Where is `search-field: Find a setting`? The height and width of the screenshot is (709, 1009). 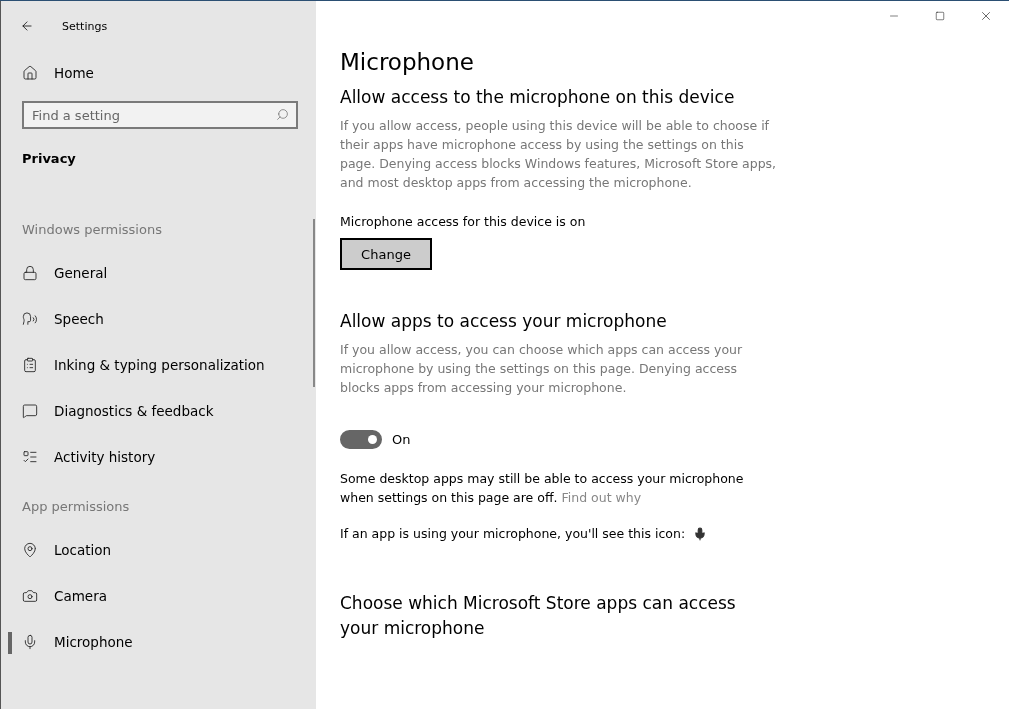
search-field: Find a setting is located at coordinates (160, 115).